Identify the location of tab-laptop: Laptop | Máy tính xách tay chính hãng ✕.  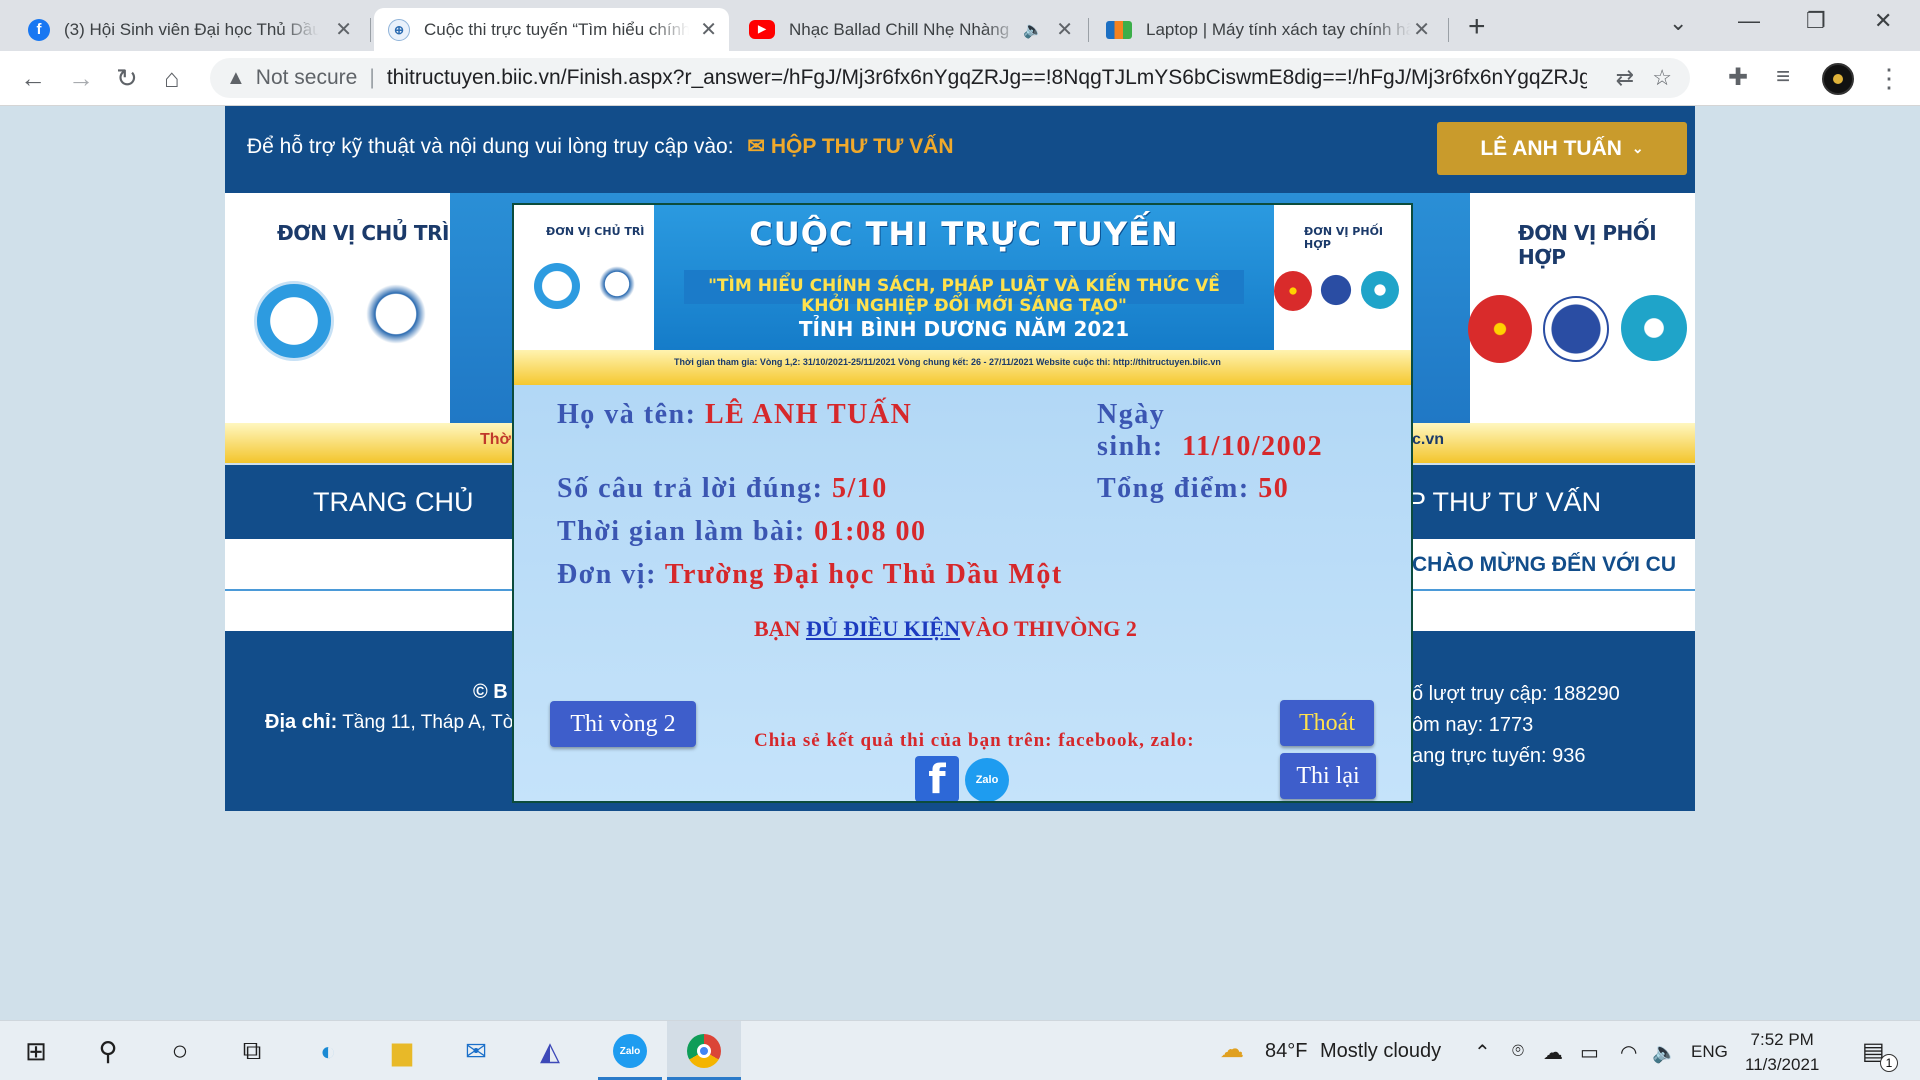
(1267, 29).